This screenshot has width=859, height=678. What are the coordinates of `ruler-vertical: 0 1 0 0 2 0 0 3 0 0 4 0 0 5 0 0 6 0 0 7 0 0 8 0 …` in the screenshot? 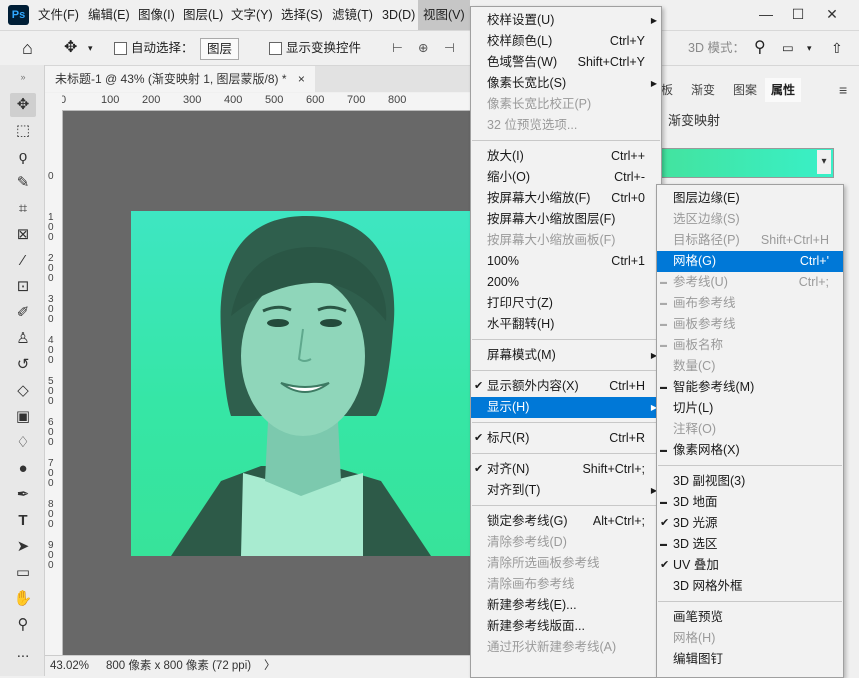 It's located at (54, 382).